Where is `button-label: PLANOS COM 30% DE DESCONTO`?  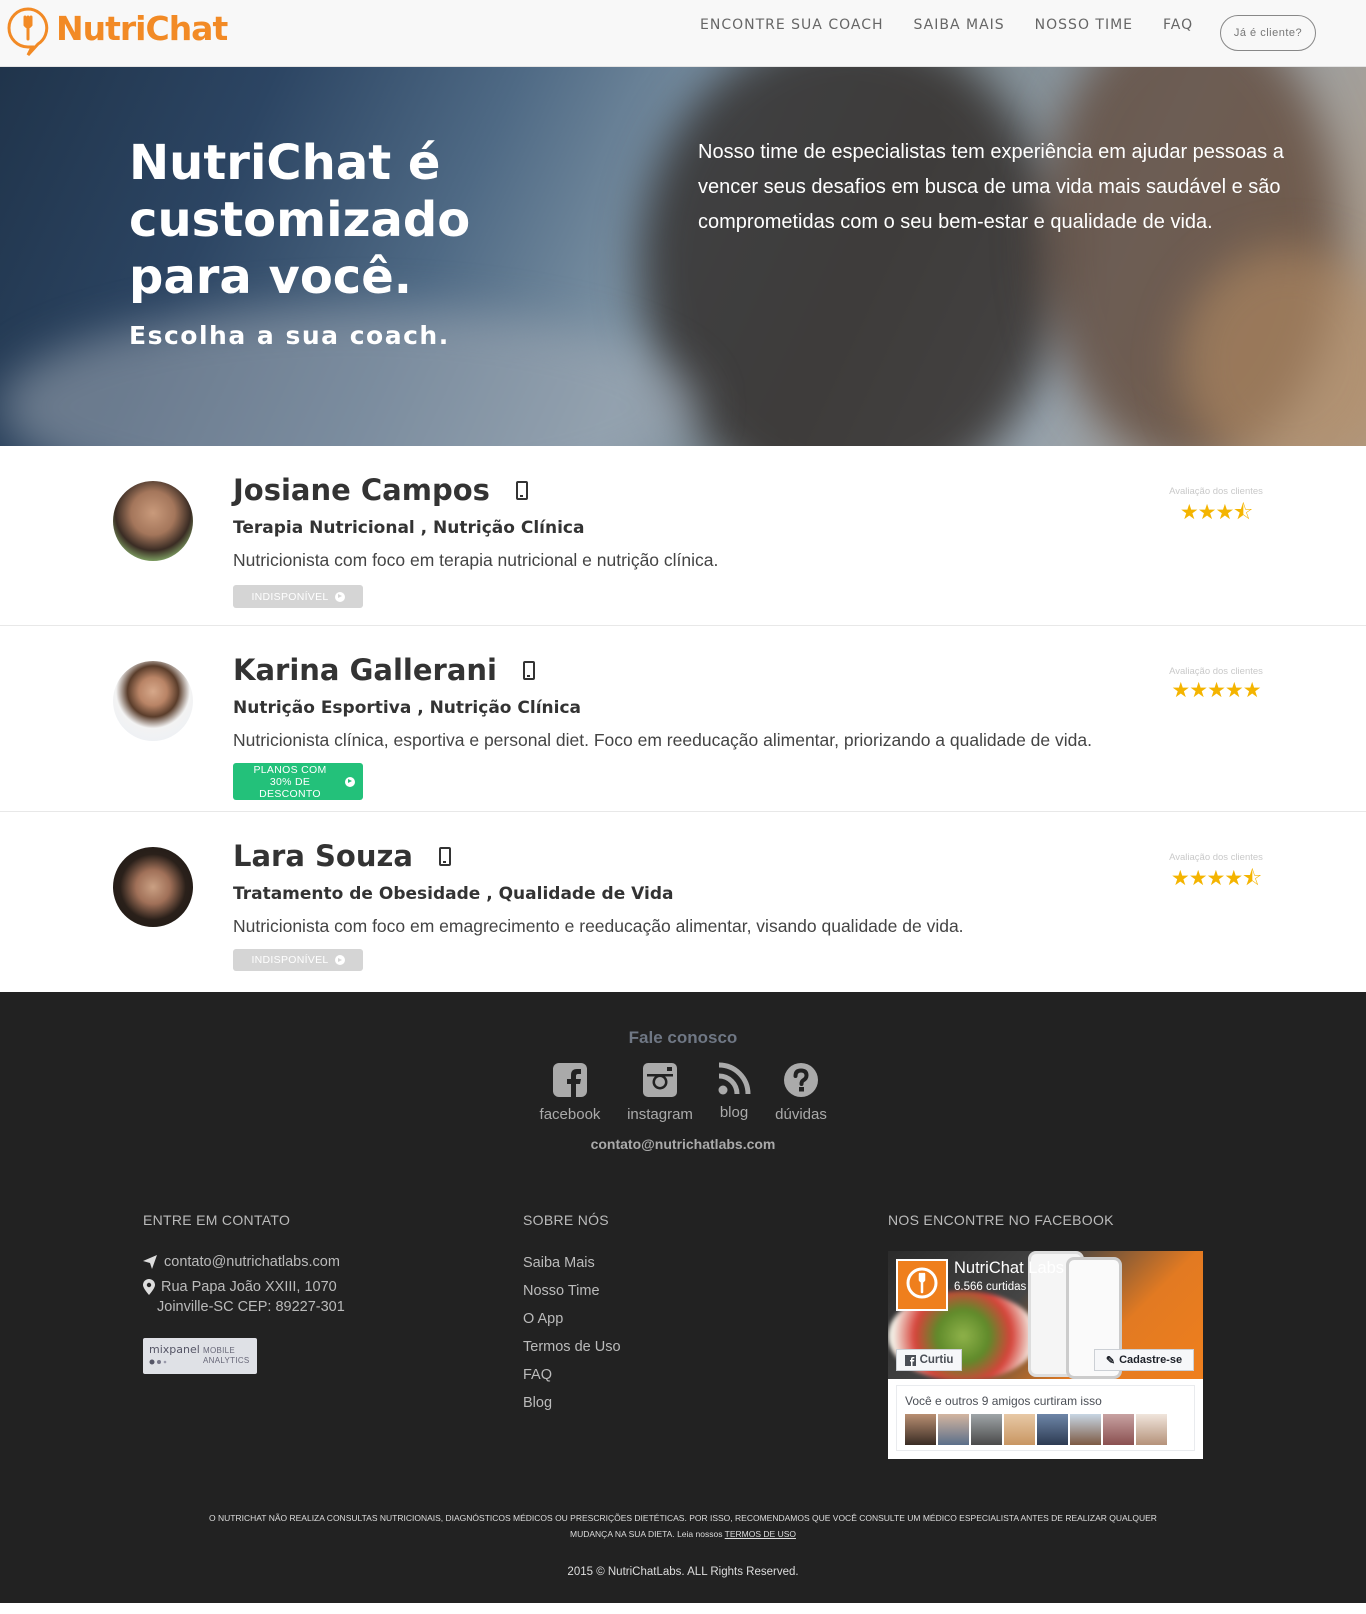
button-label: PLANOS COM 30% DE DESCONTO is located at coordinates (290, 781).